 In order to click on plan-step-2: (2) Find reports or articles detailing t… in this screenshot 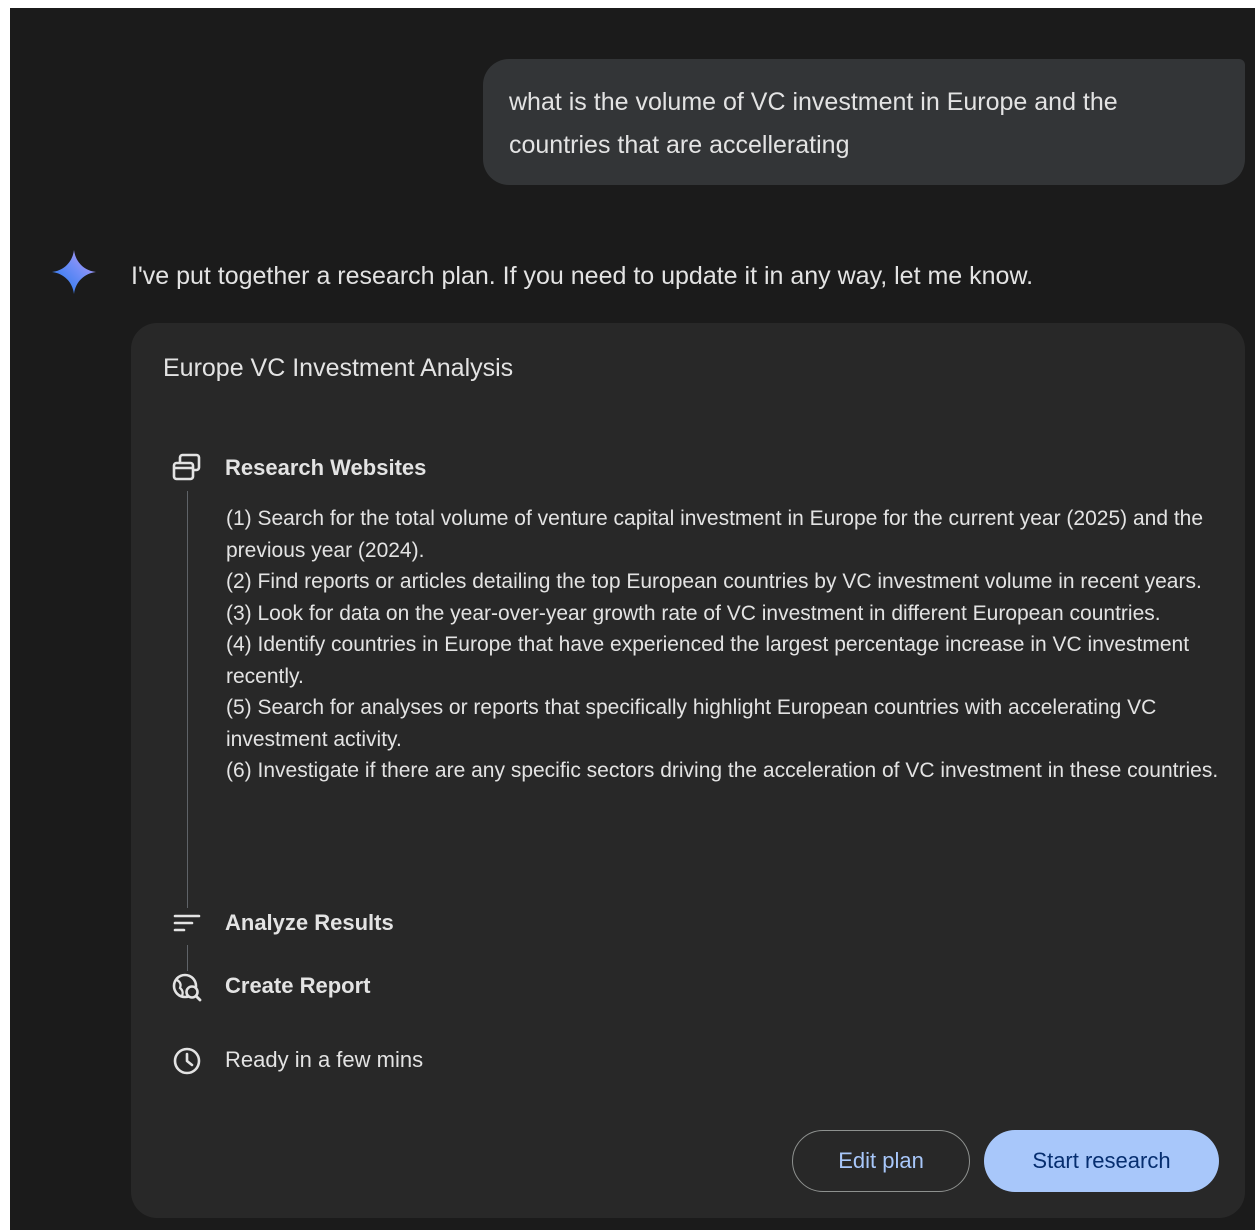, I will do `click(714, 581)`.